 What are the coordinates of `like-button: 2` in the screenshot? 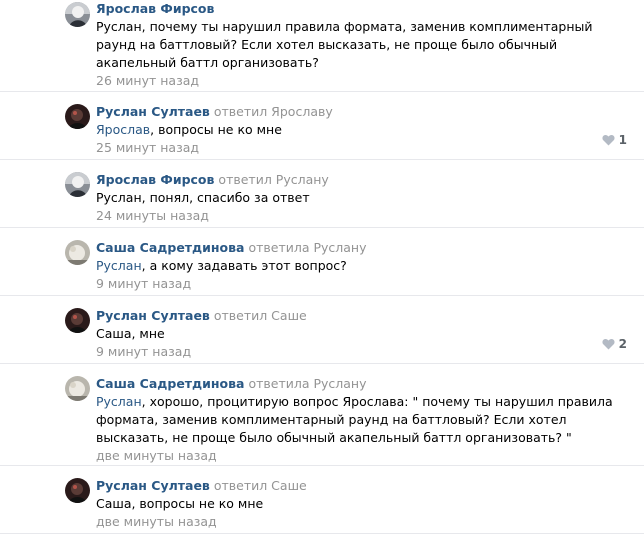 It's located at (614, 344).